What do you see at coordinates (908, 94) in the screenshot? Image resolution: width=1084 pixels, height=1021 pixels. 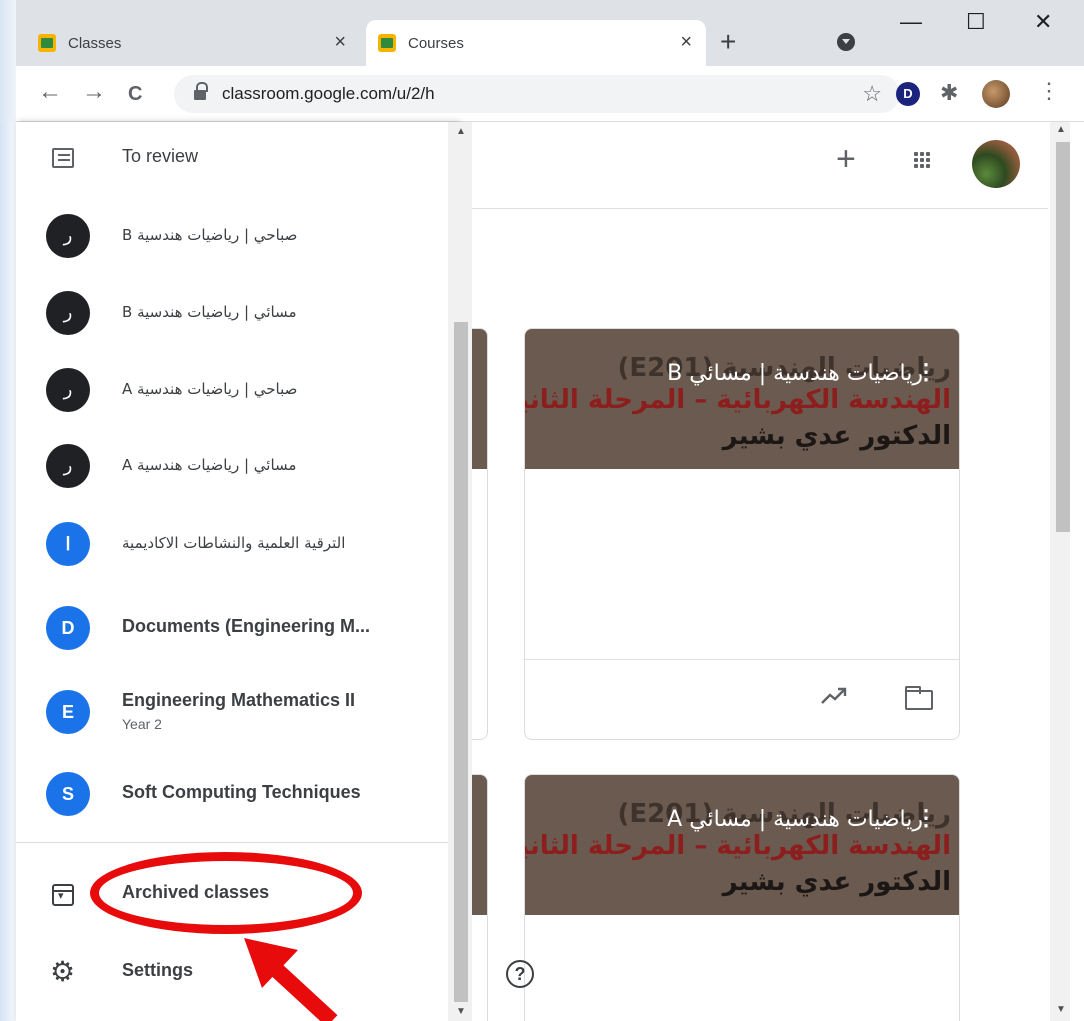 I see `extension-d-icon: D` at bounding box center [908, 94].